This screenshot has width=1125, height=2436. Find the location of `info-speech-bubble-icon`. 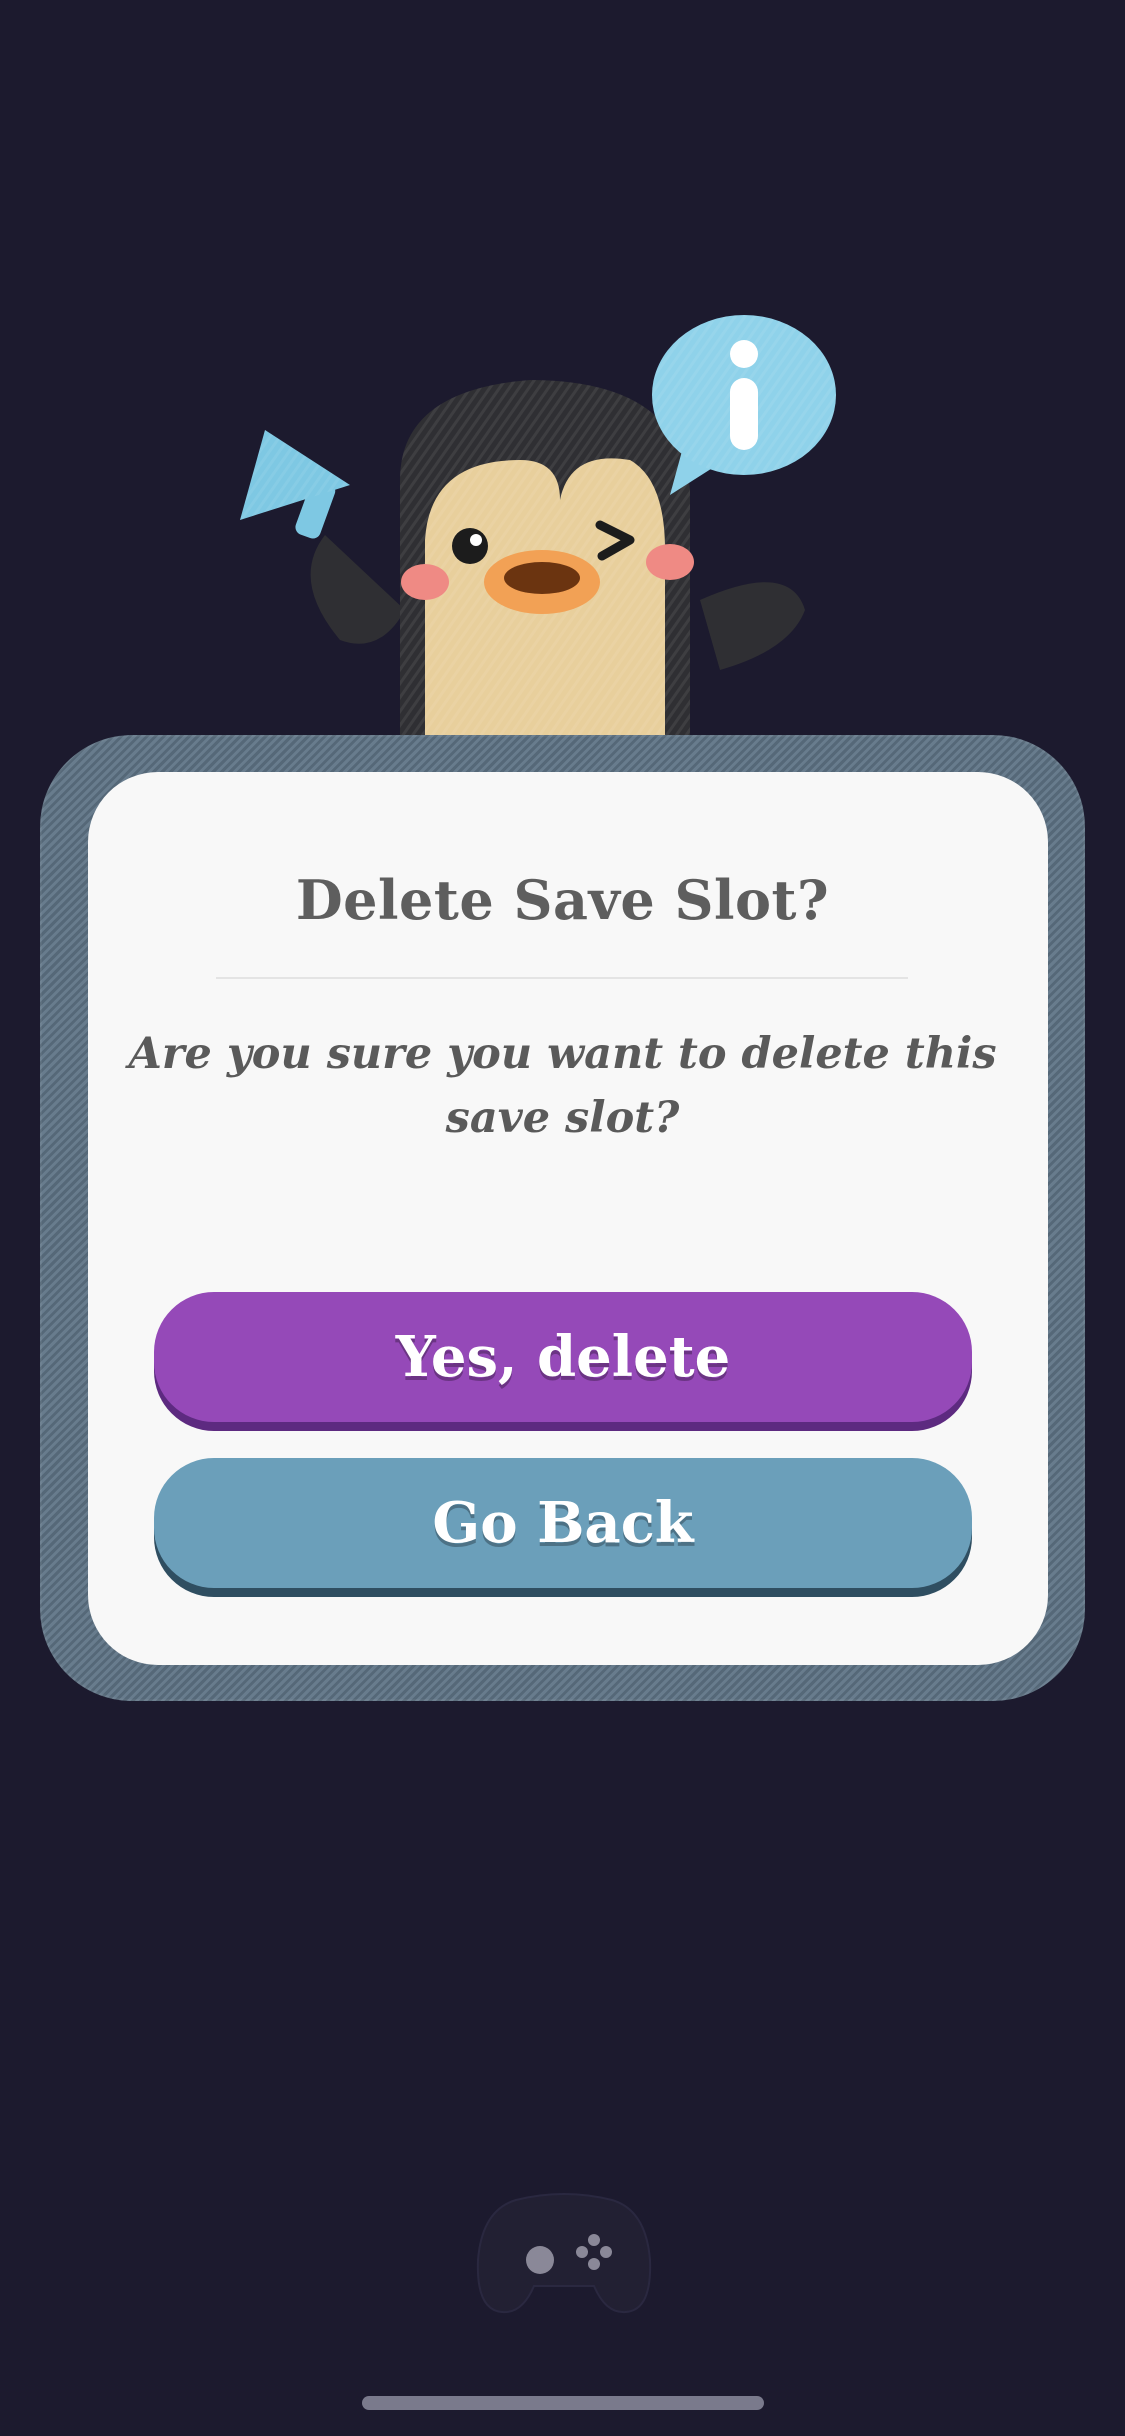

info-speech-bubble-icon is located at coordinates (744, 405).